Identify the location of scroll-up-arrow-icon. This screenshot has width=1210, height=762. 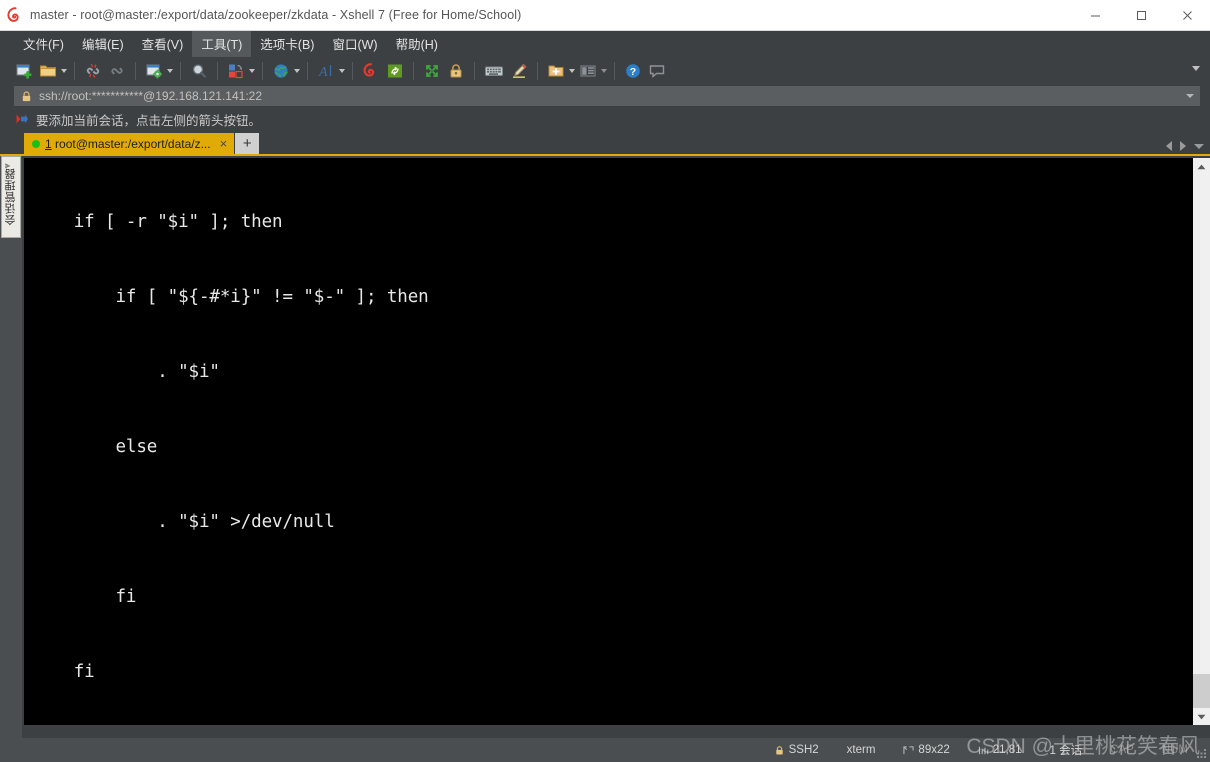
(1201, 166).